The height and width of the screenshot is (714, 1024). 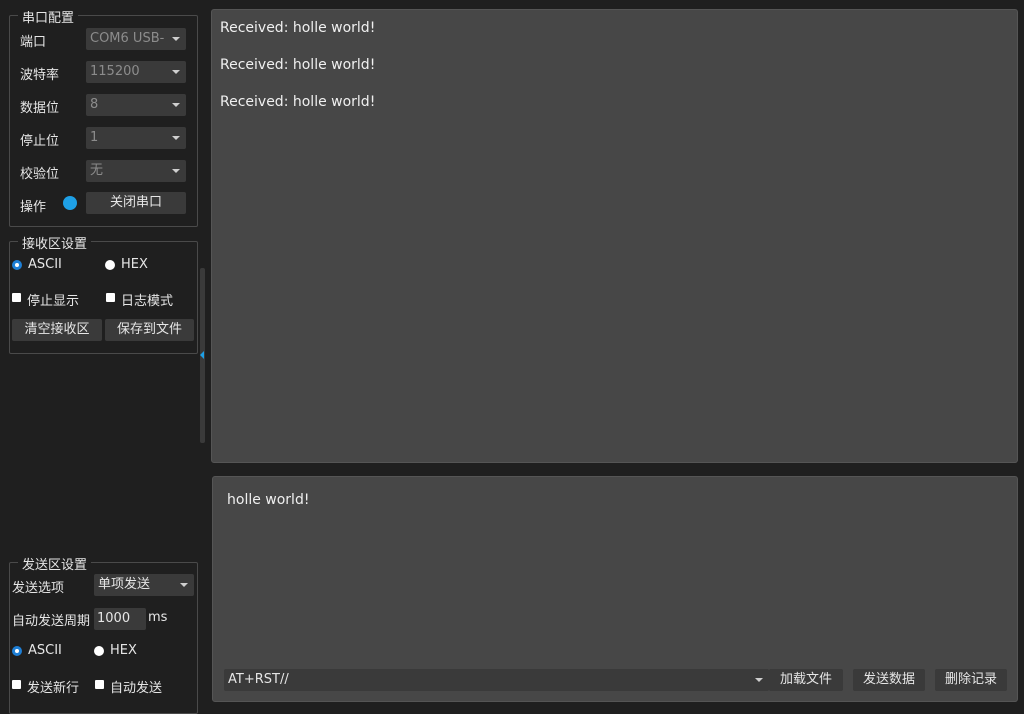 What do you see at coordinates (123, 650) in the screenshot?
I see `send-hex-label: HEX` at bounding box center [123, 650].